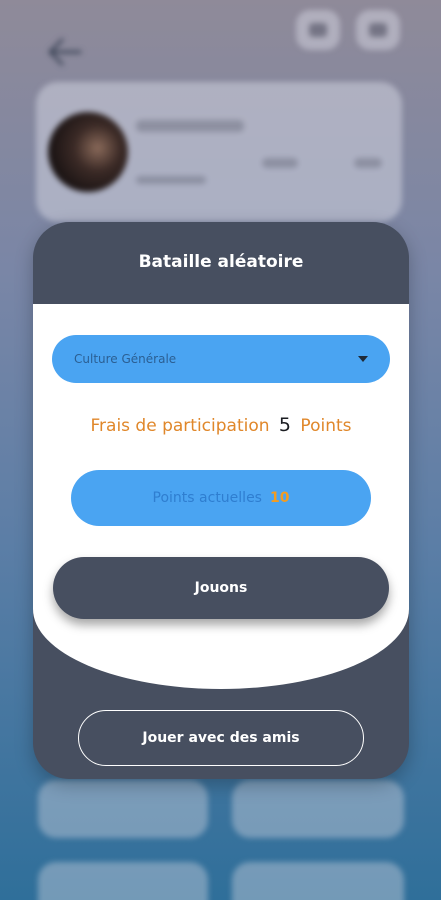  I want to click on store-button, so click(318, 30).